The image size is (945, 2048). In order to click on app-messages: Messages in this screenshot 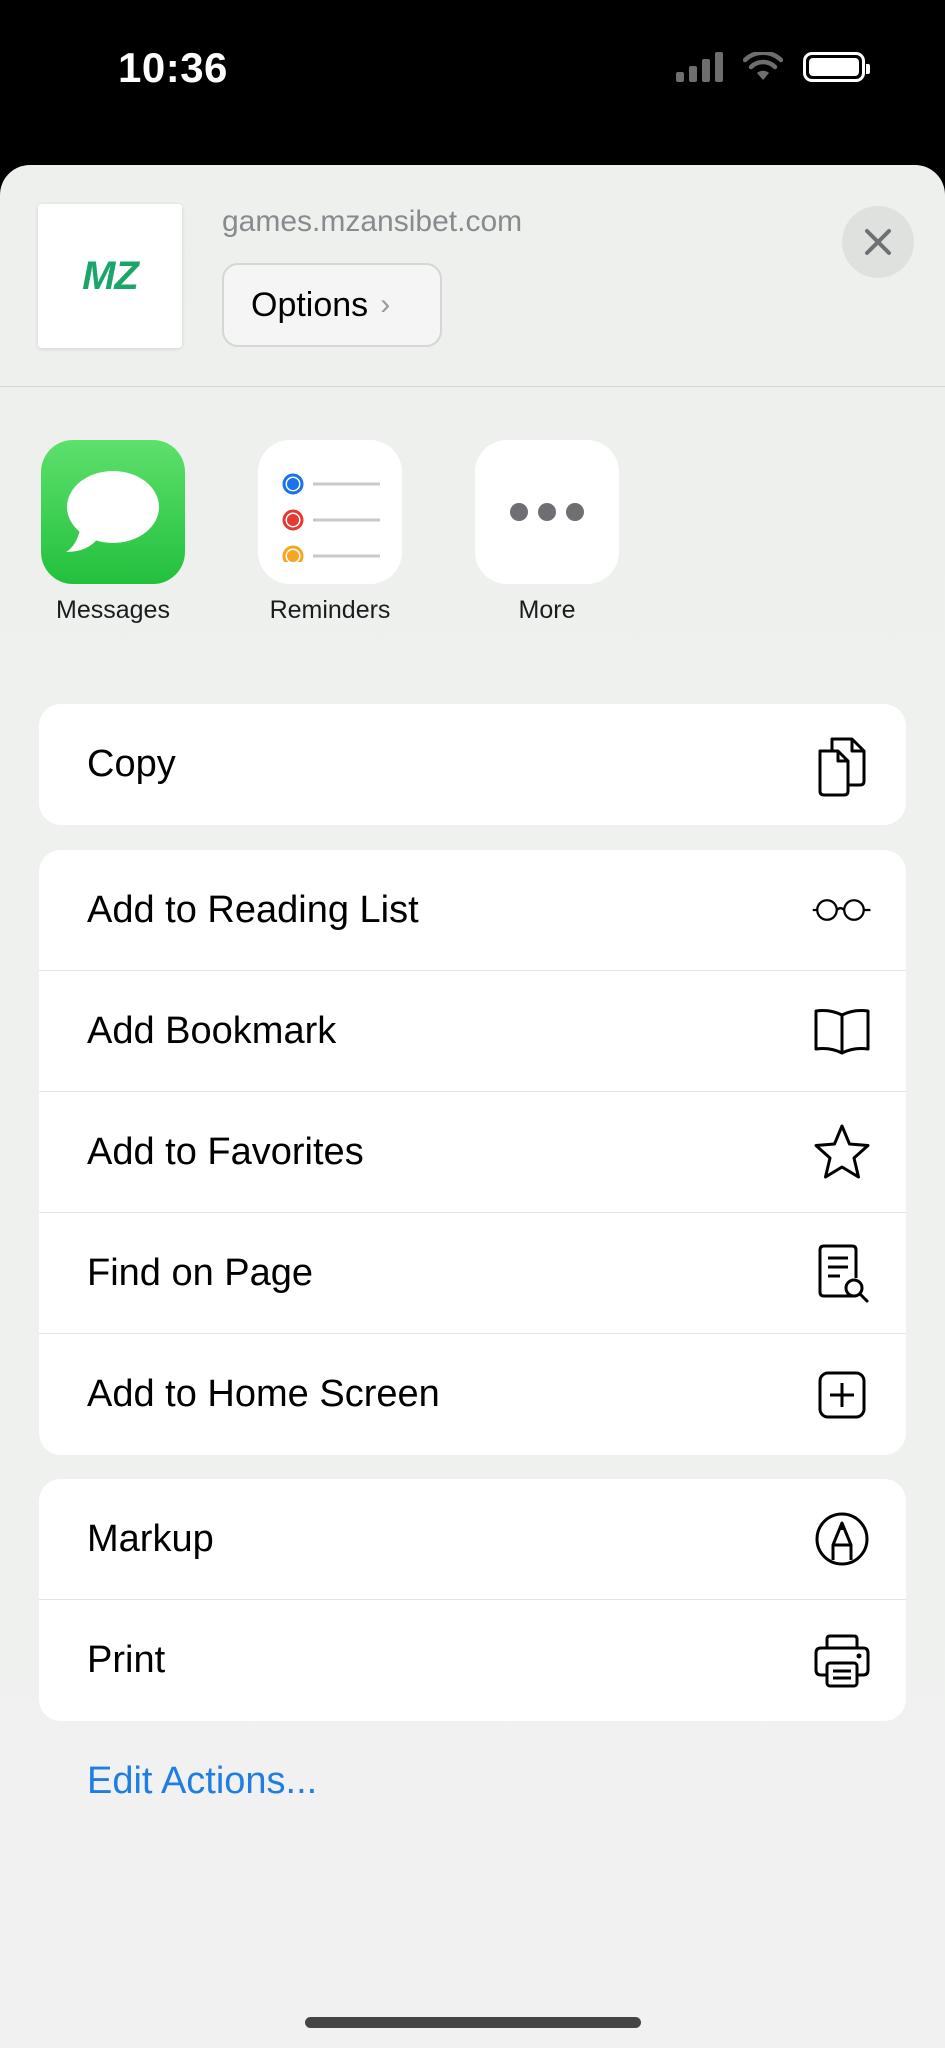, I will do `click(113, 532)`.